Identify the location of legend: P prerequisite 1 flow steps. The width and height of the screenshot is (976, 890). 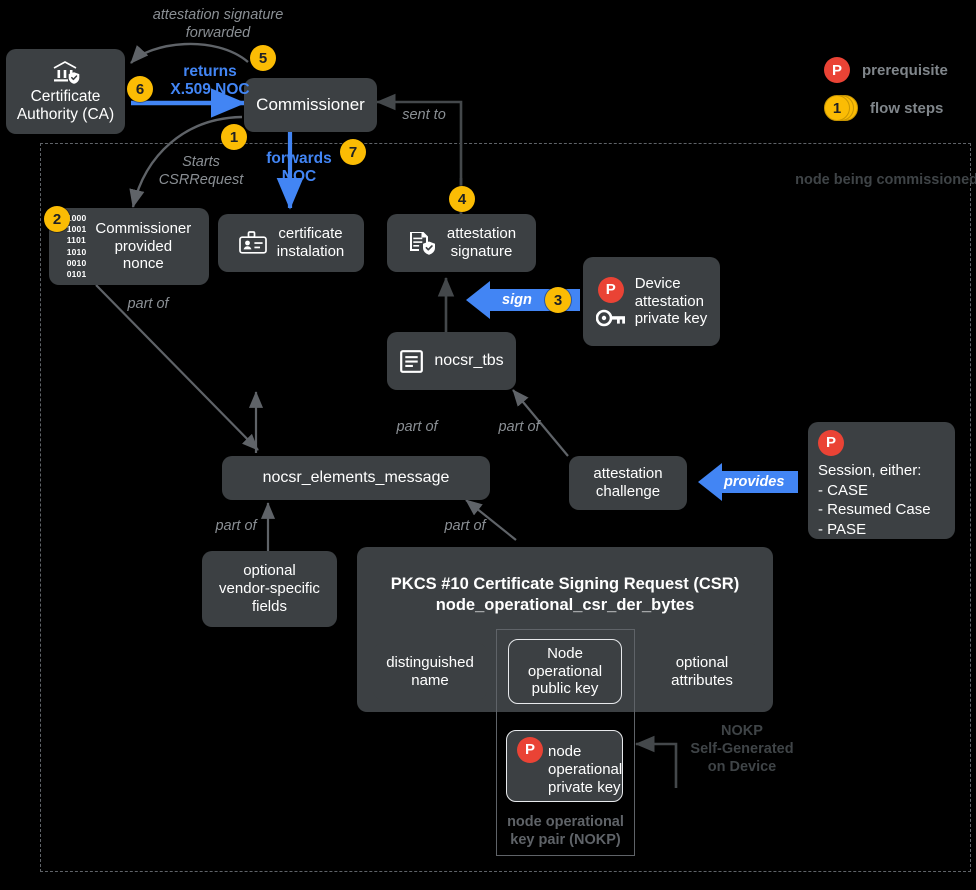
(886, 89).